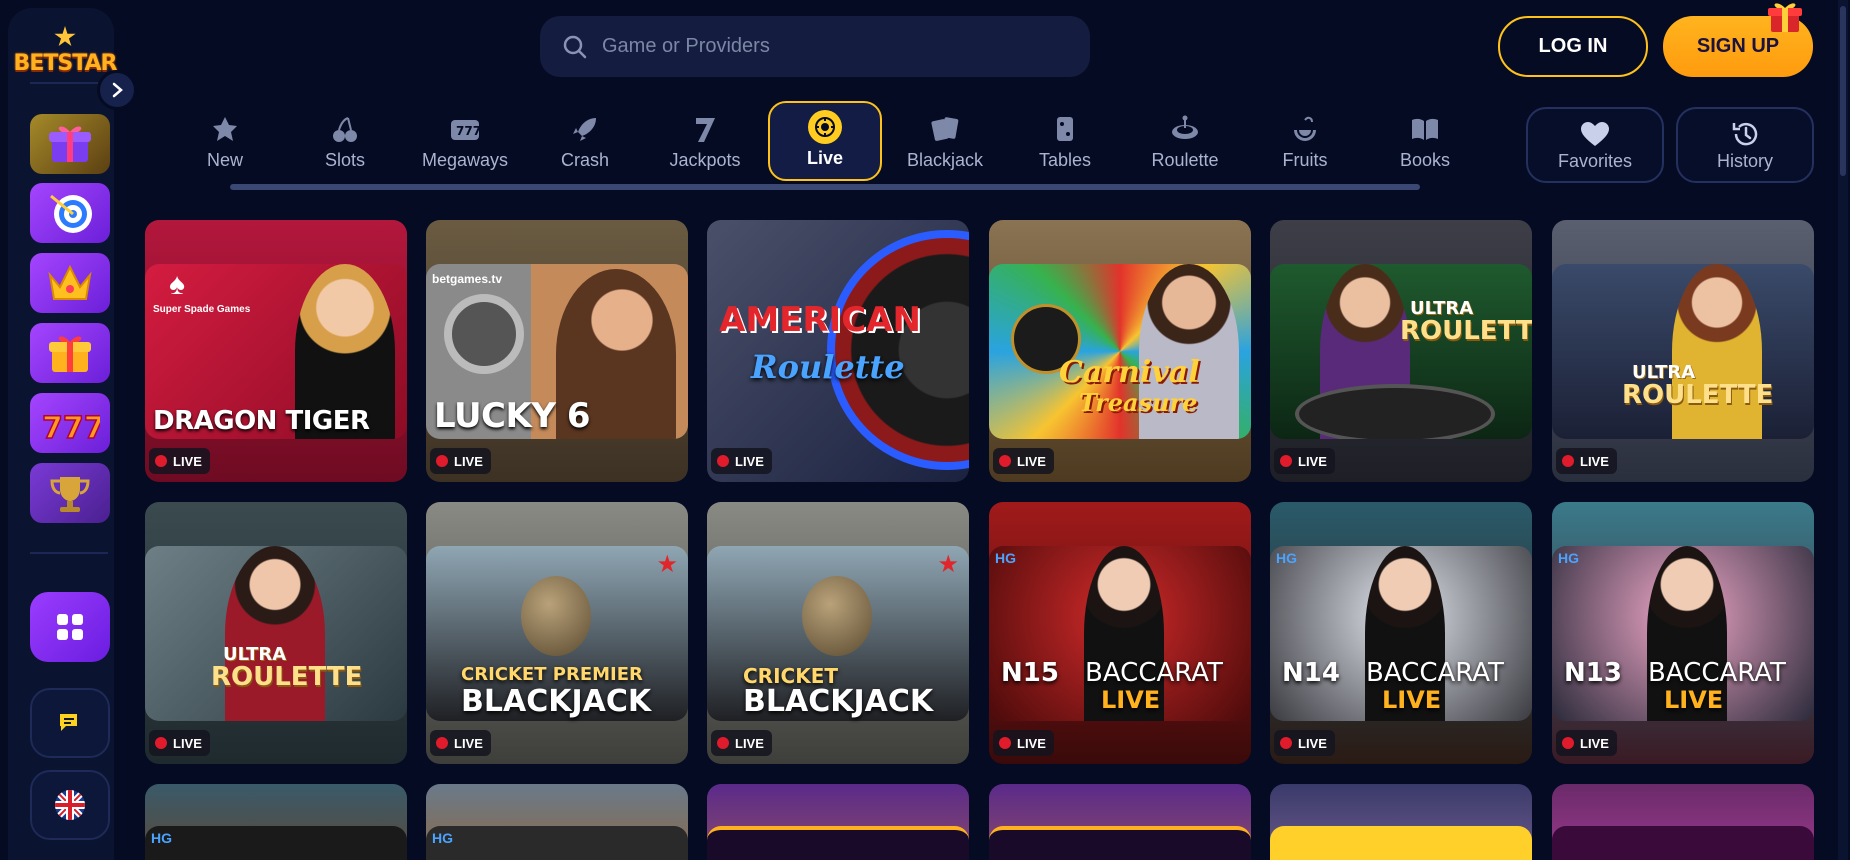  What do you see at coordinates (70, 144) in the screenshot?
I see `promo-gift-box-button` at bounding box center [70, 144].